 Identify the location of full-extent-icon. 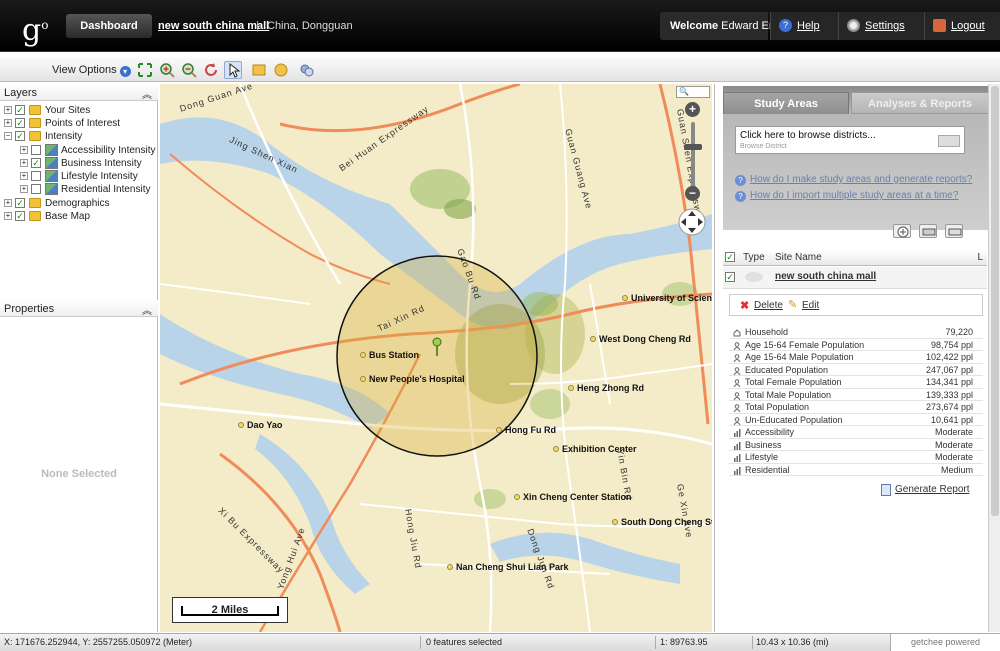
(145, 70).